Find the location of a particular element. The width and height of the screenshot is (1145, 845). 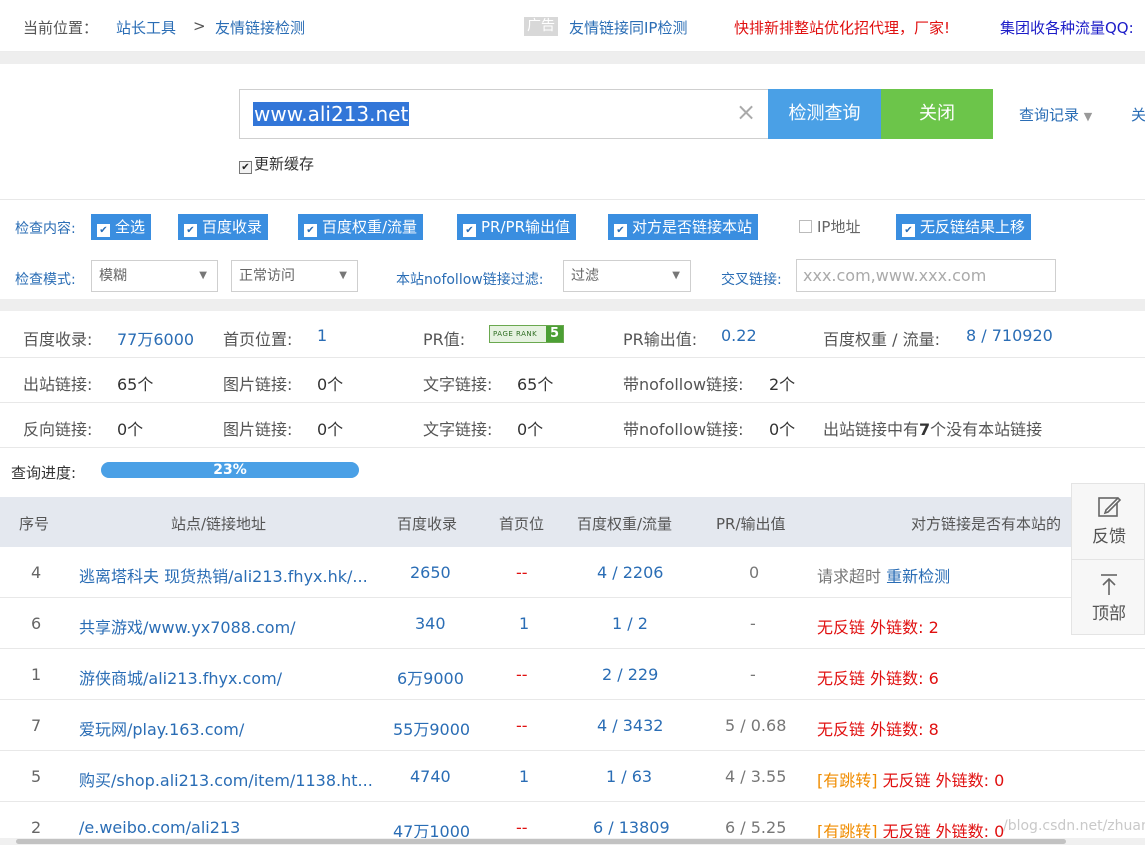

cross-link-input: xxx.com,www.xxx.com is located at coordinates (926, 275).